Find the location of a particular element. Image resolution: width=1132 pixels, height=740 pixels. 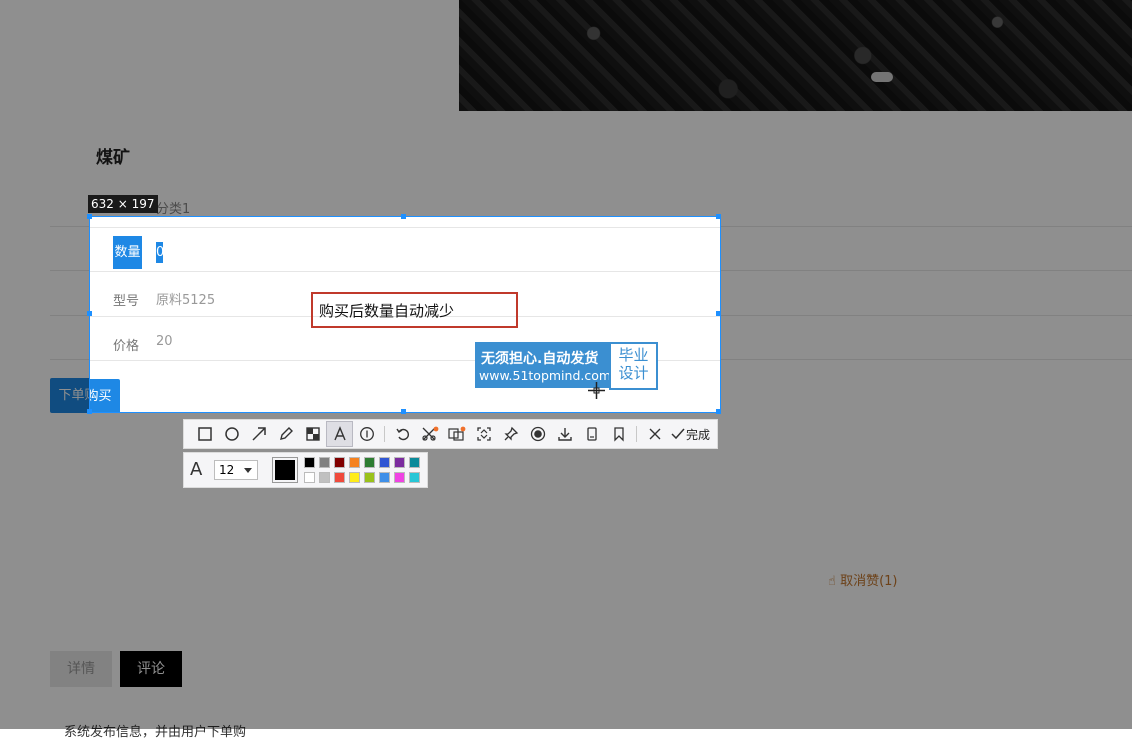

font-icon: A is located at coordinates (196, 469).